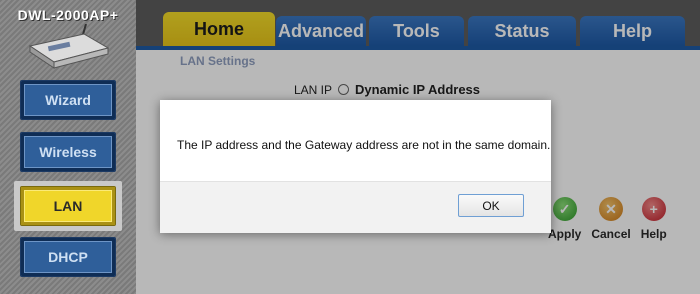 This screenshot has height=294, width=700. I want to click on sidebar-item-label: Wireless, so click(68, 152).